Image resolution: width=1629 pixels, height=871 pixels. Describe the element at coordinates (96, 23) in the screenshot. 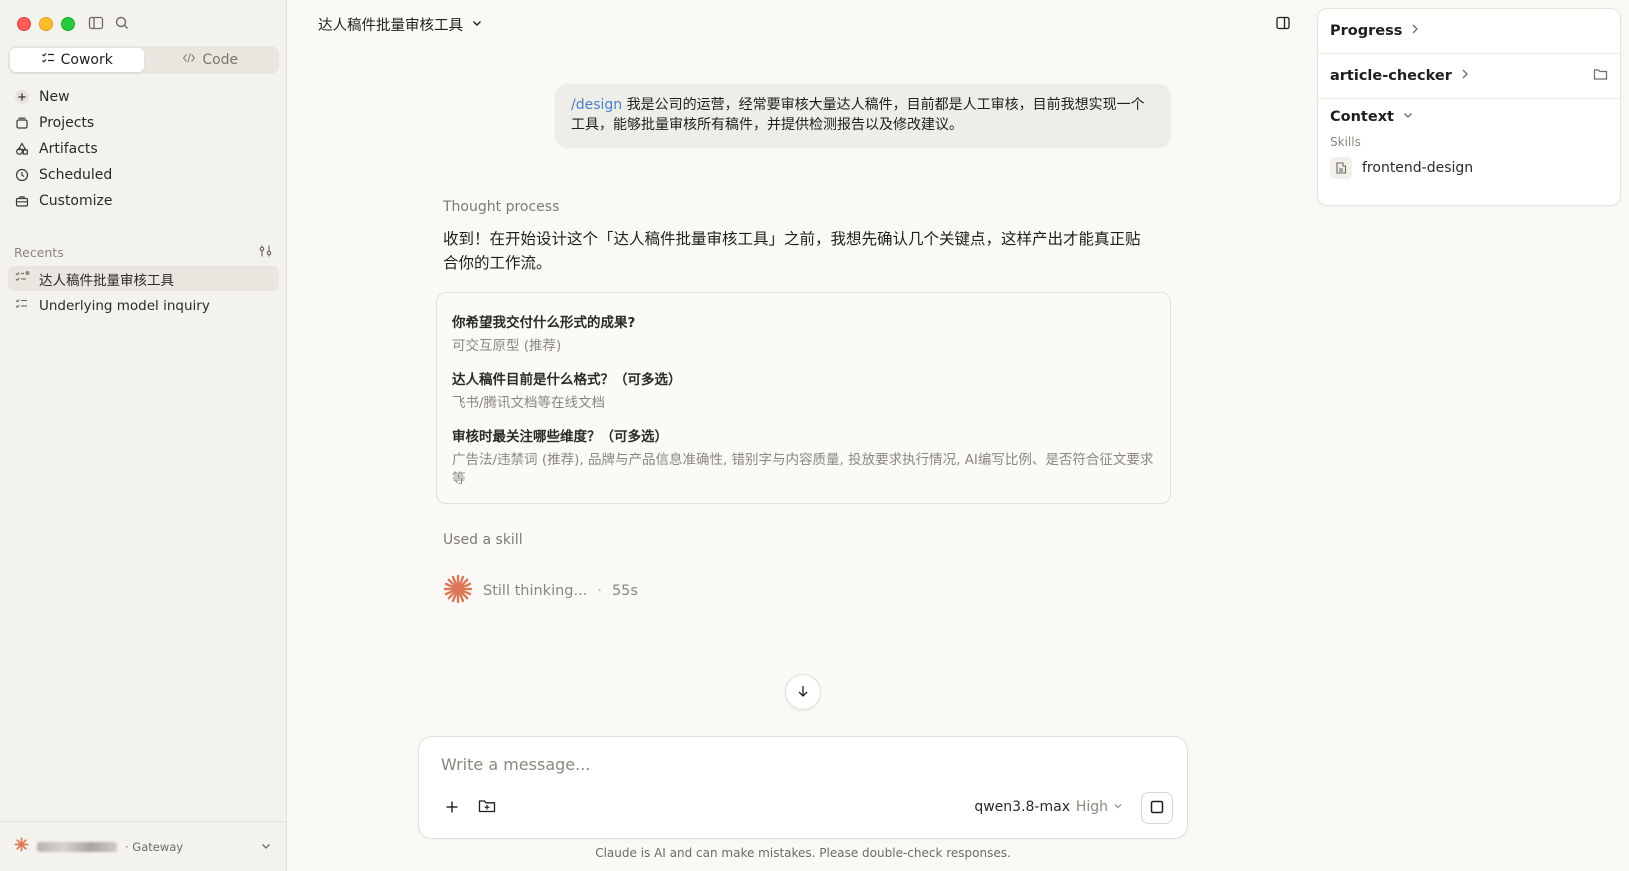

I see `sidebar-toggle-icon` at that location.